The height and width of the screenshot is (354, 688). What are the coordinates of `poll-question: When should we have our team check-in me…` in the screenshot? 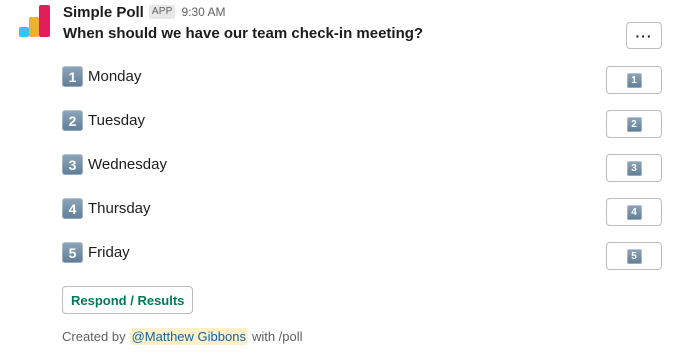 It's located at (243, 33).